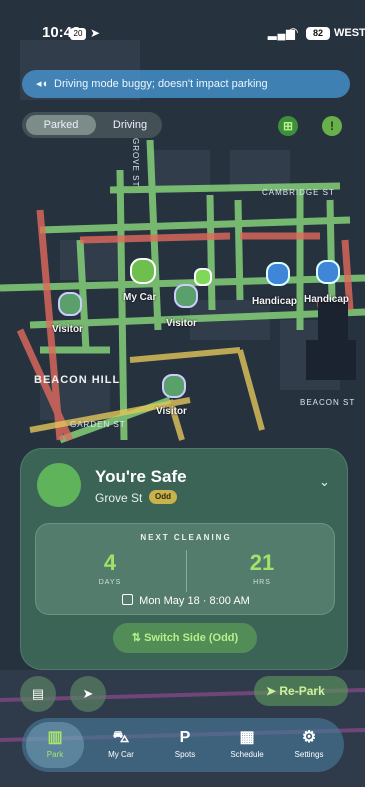 This screenshot has height=787, width=365. Describe the element at coordinates (42, 84) in the screenshot. I see `warning-icon: ◂◖` at that location.